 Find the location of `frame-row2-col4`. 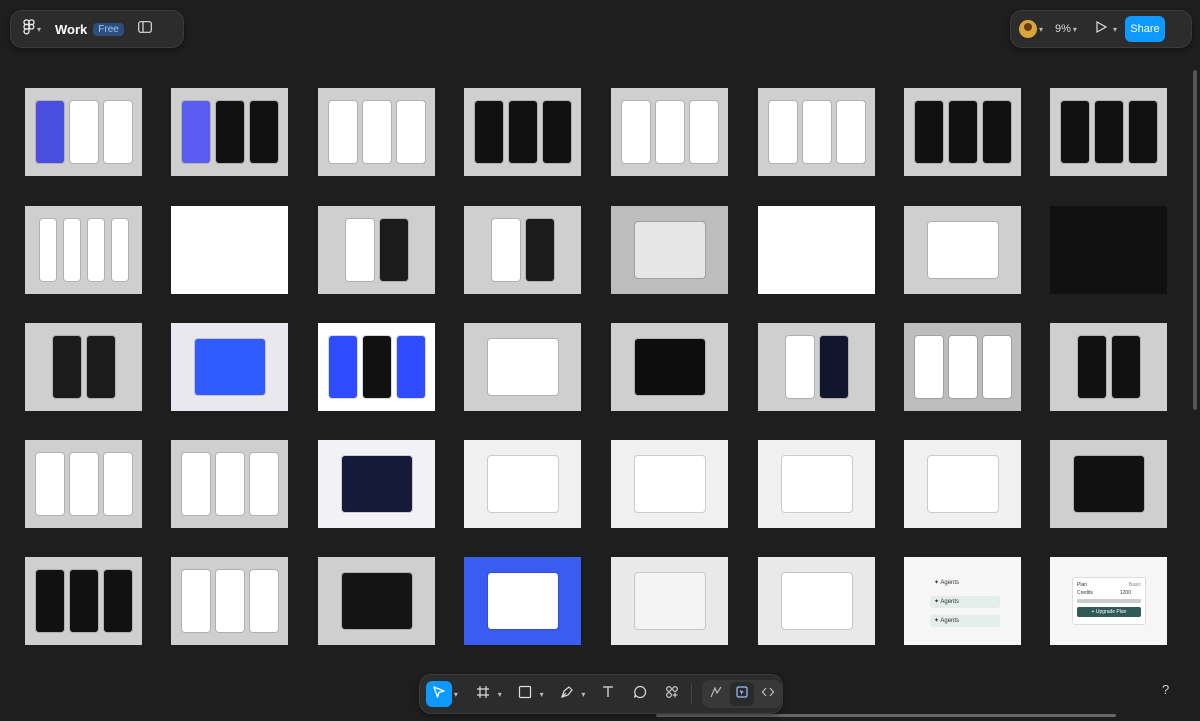

frame-row2-col4 is located at coordinates (522, 250).